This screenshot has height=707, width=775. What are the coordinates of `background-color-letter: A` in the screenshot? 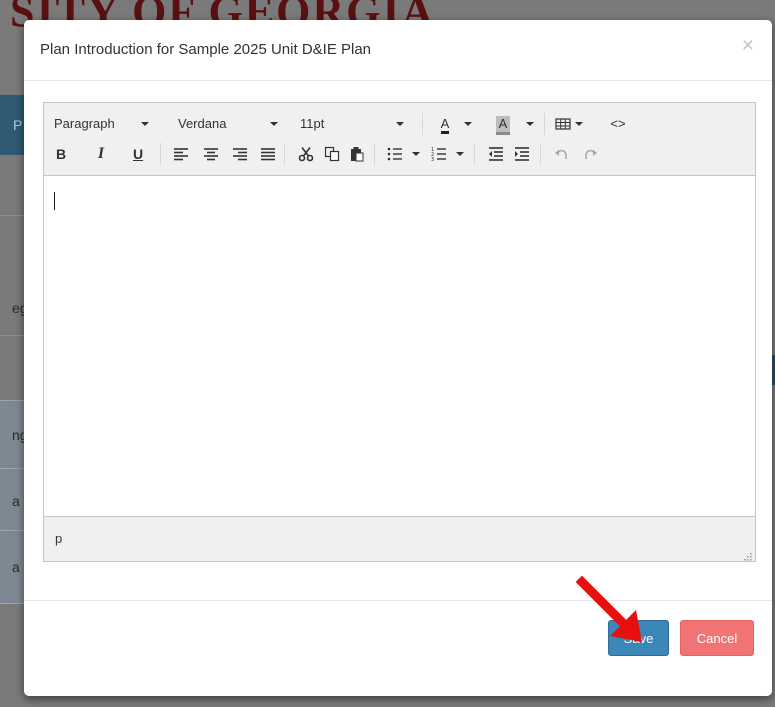 It's located at (503, 125).